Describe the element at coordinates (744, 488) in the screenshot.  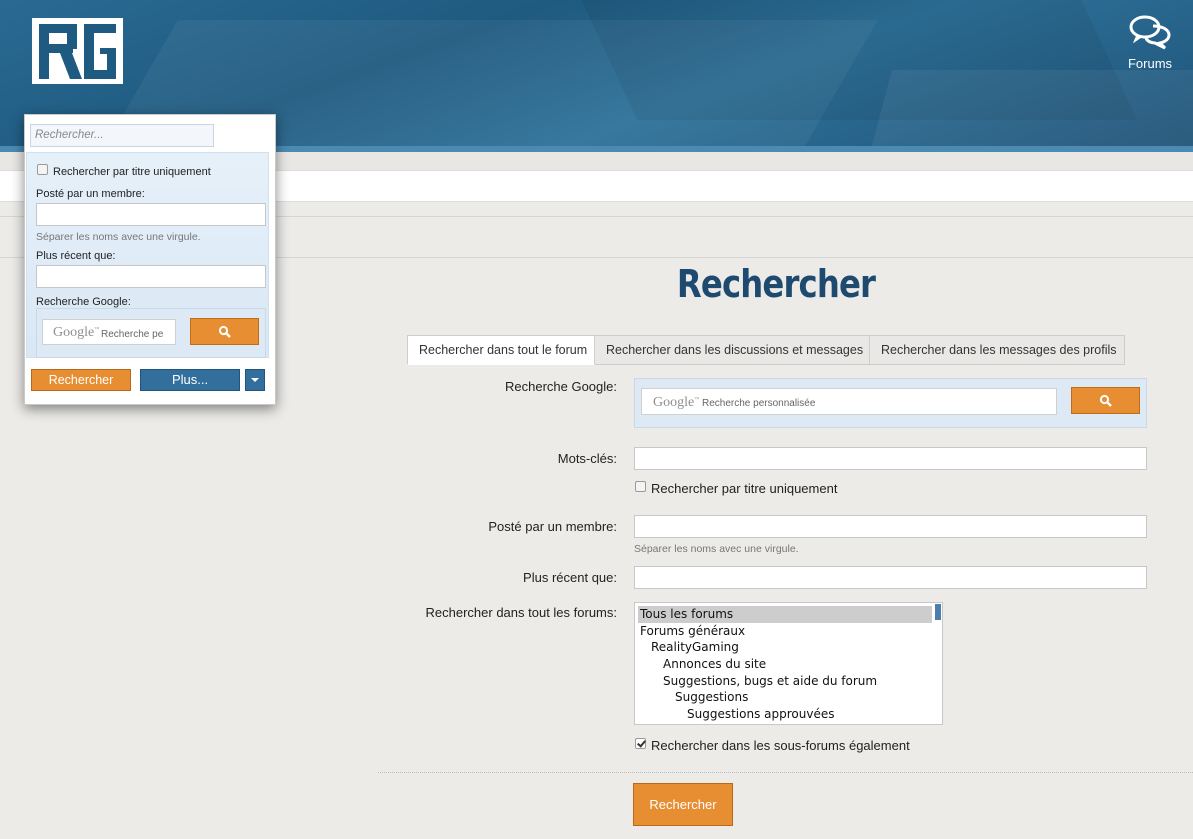
I see `title-only-label: Rechercher par titre uniquement` at that location.